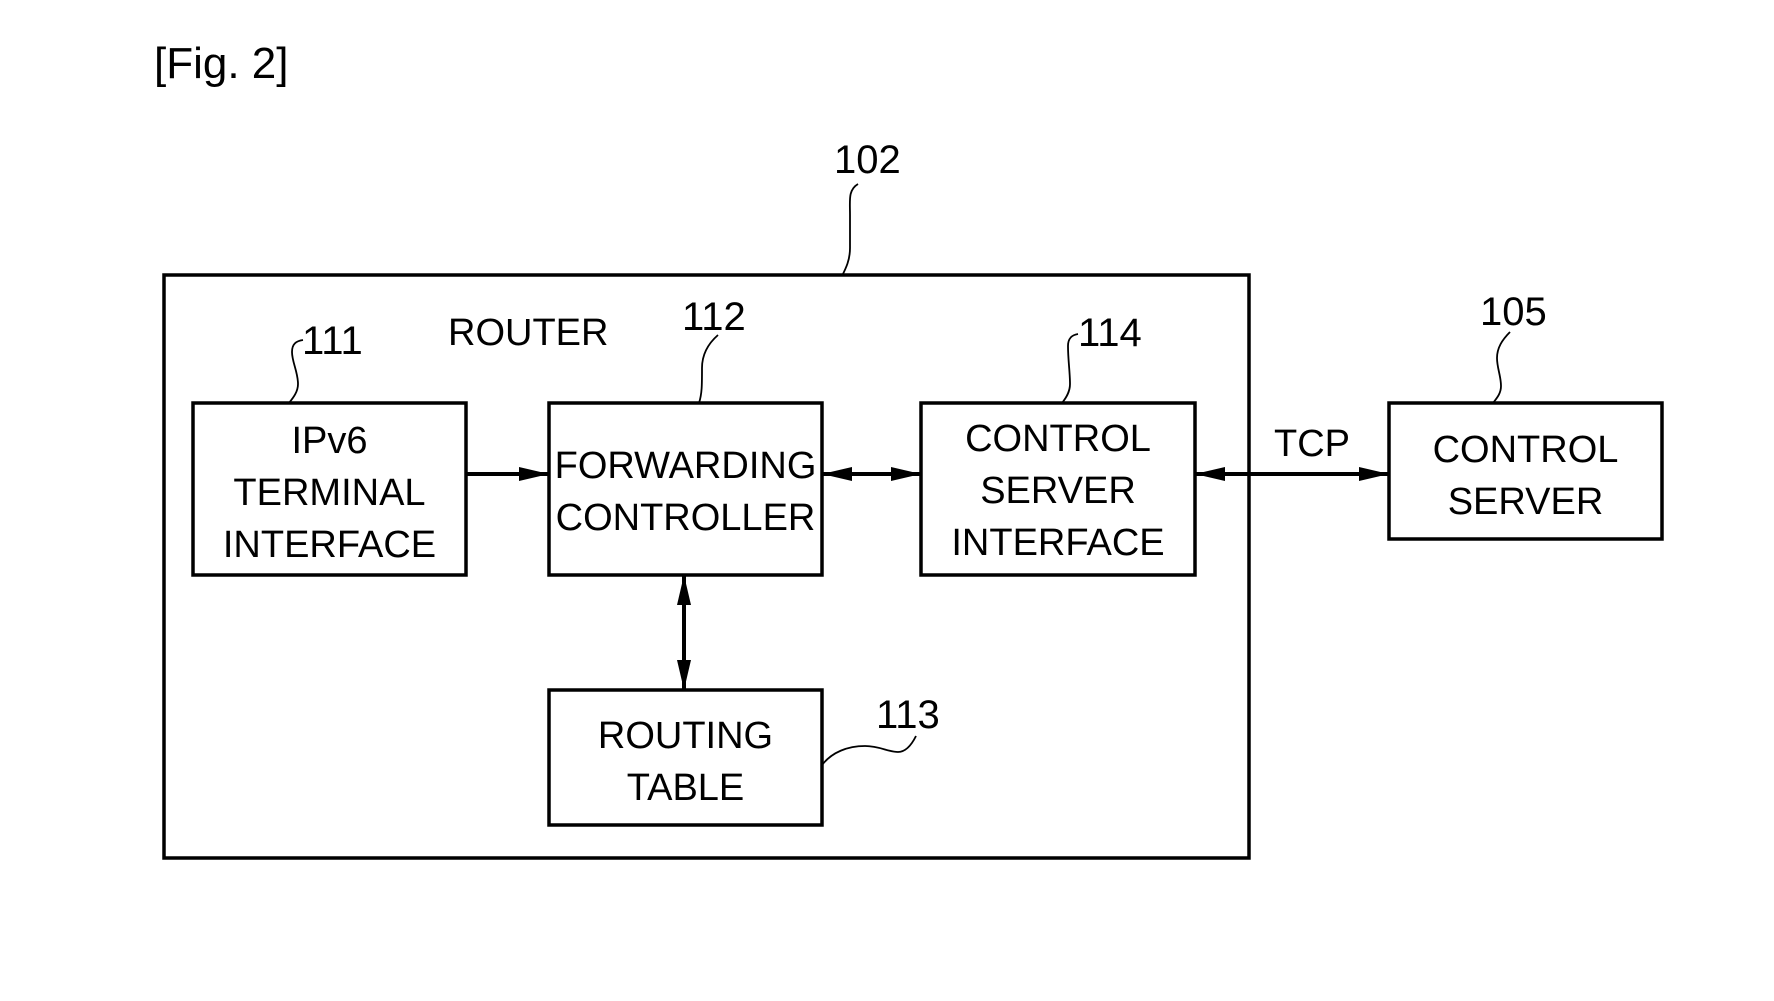 This screenshot has width=1774, height=1001. I want to click on routing-table-block: ROUTING TABLE, so click(685, 757).